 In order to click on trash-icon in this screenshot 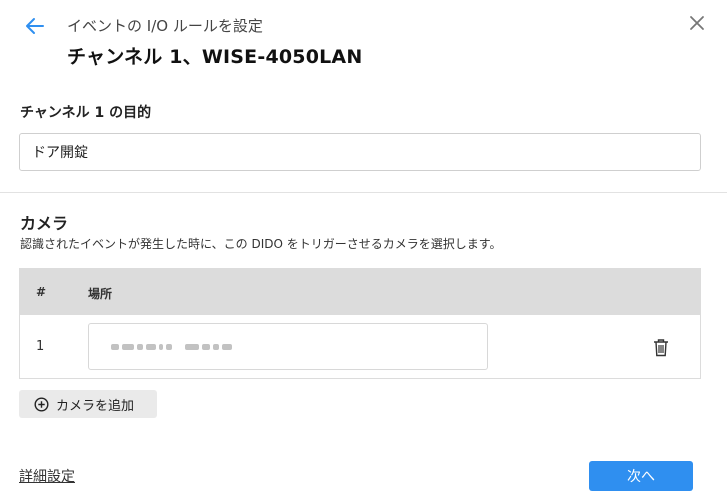, I will do `click(661, 347)`.